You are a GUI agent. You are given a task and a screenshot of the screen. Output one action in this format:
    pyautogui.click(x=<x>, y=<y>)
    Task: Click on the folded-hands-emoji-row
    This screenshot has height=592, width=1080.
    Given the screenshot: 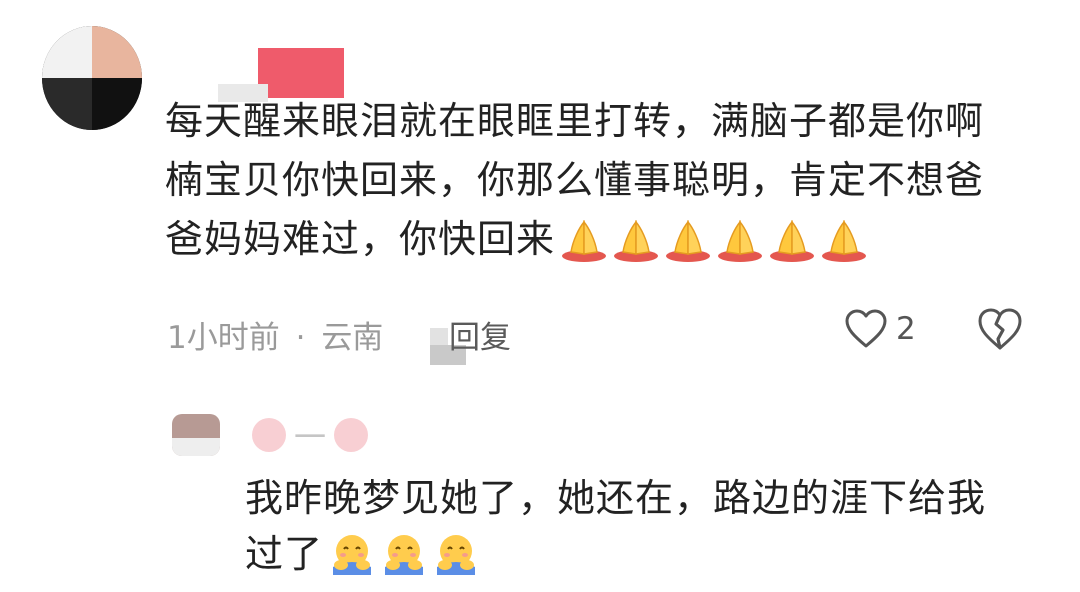 What is the action you would take?
    pyautogui.click(x=715, y=248)
    